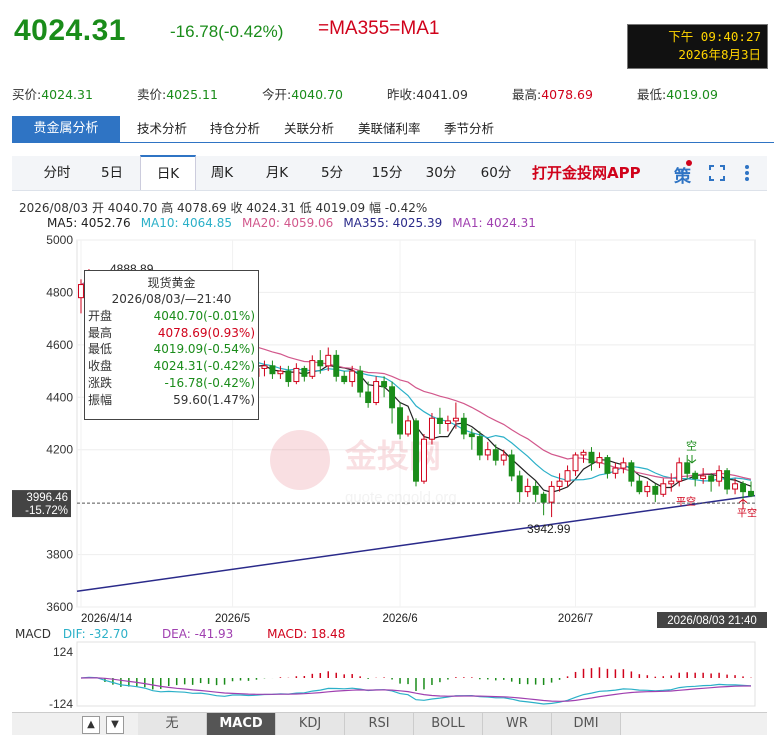 This screenshot has width=783, height=736. I want to click on x-tick-label: 2026/4/14, so click(107, 619).